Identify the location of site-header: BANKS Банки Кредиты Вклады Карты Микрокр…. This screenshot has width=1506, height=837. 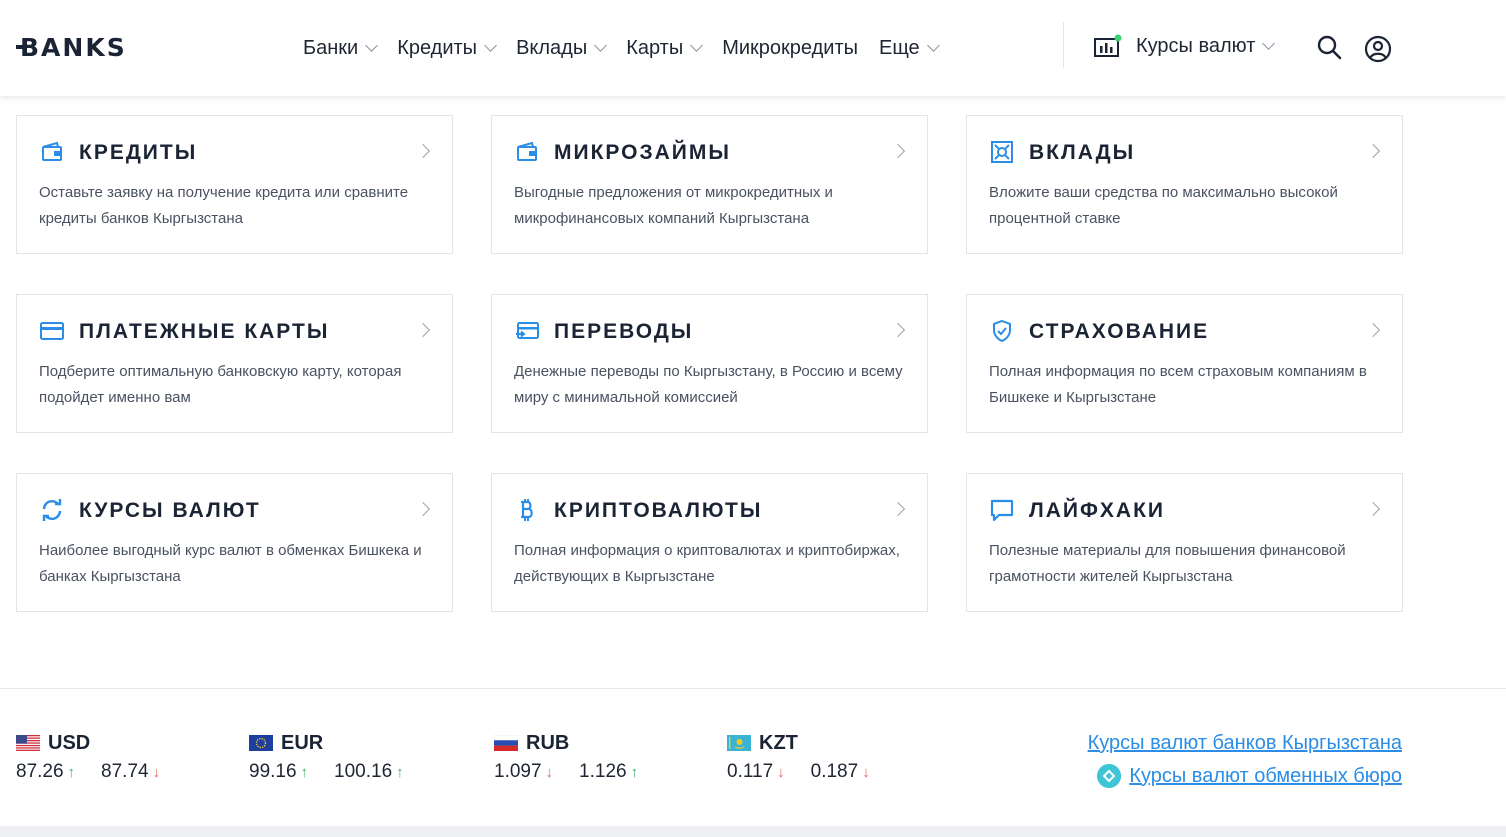
(753, 48).